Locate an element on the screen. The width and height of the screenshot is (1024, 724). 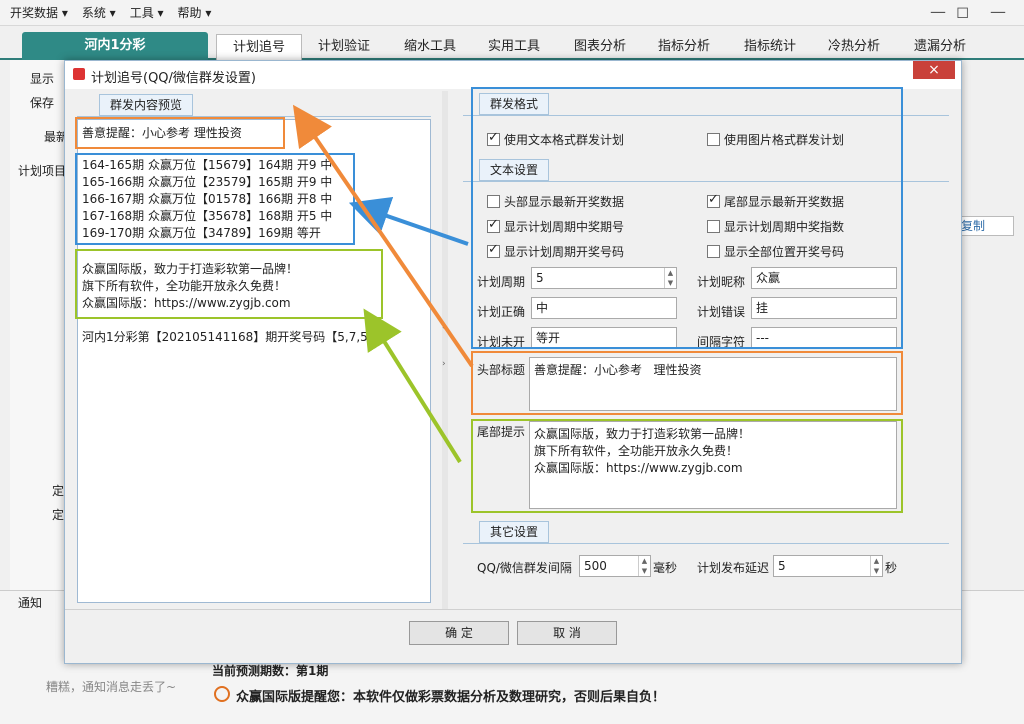
orange-arrow is located at coordinates (383, 236).